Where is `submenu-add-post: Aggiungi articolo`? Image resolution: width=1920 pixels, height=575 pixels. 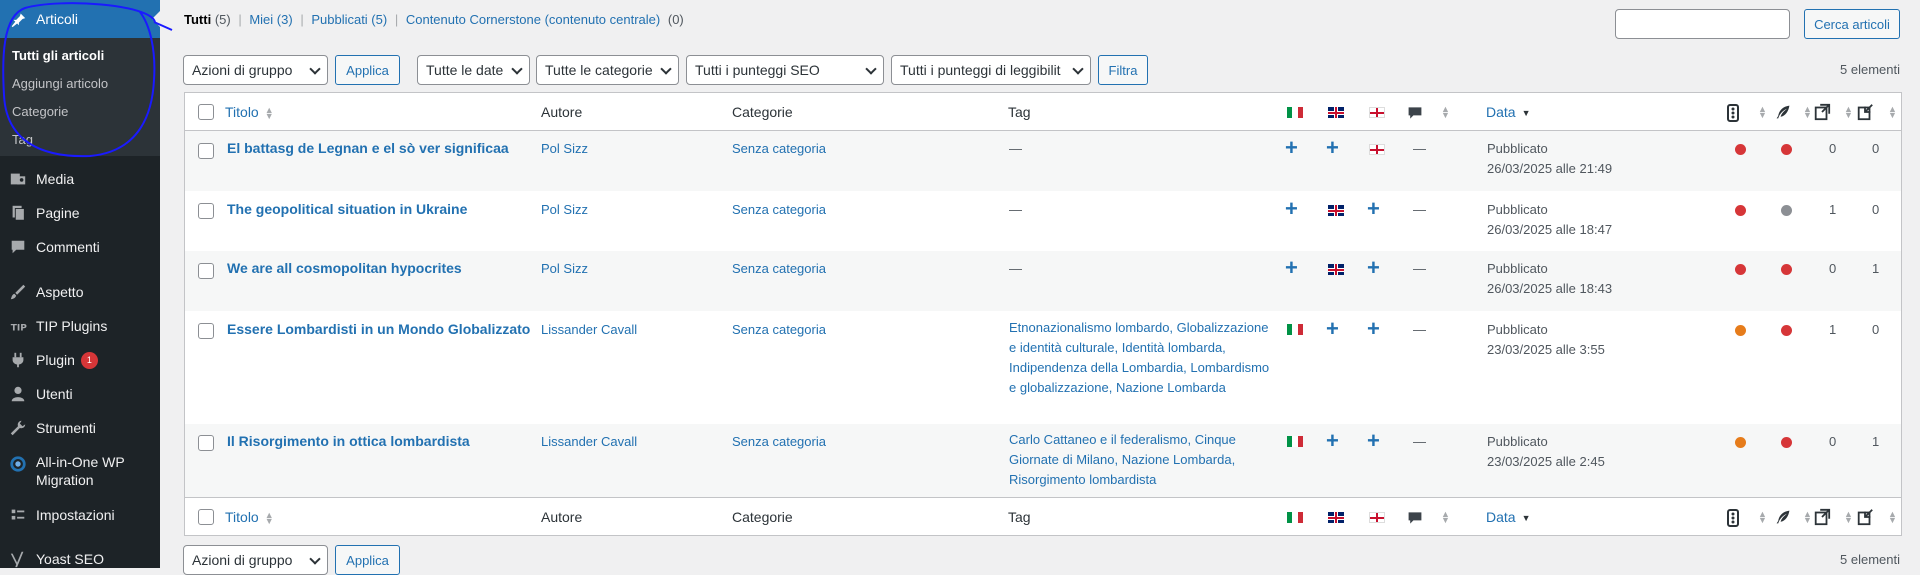
submenu-add-post: Aggiungi articolo is located at coordinates (60, 83).